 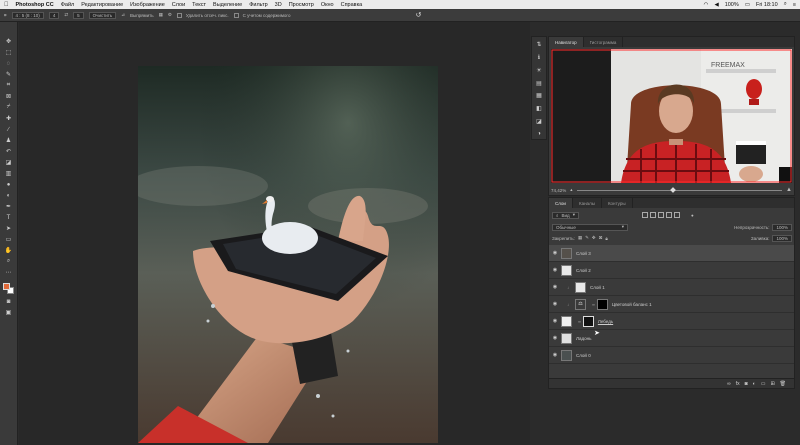 What do you see at coordinates (606, 238) in the screenshot?
I see `lock-all-icon: 🔒︎` at bounding box center [606, 238].